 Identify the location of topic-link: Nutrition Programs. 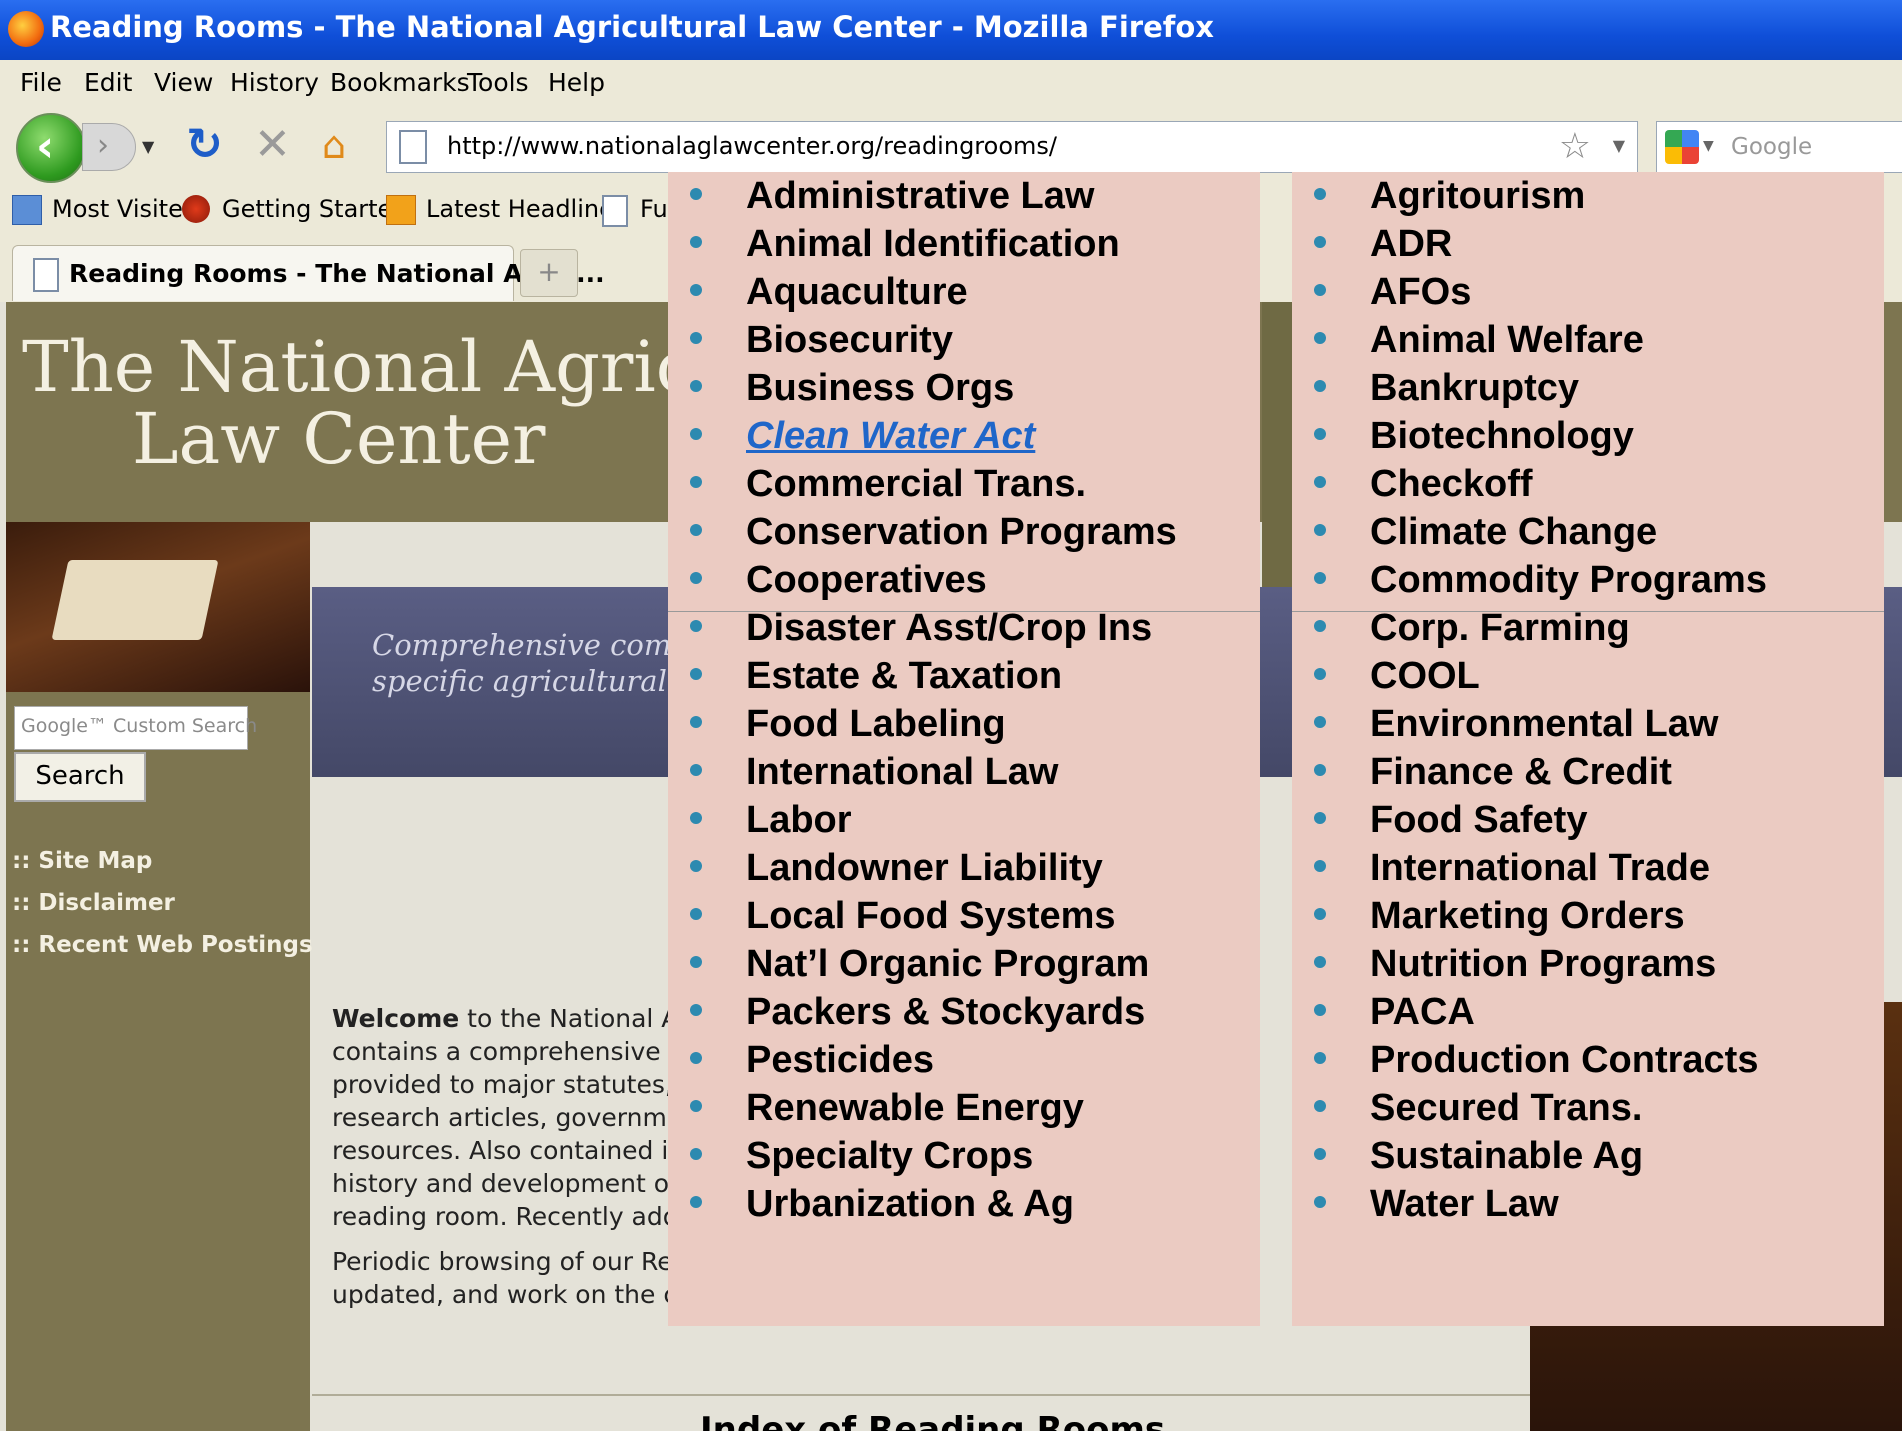
(1543, 964).